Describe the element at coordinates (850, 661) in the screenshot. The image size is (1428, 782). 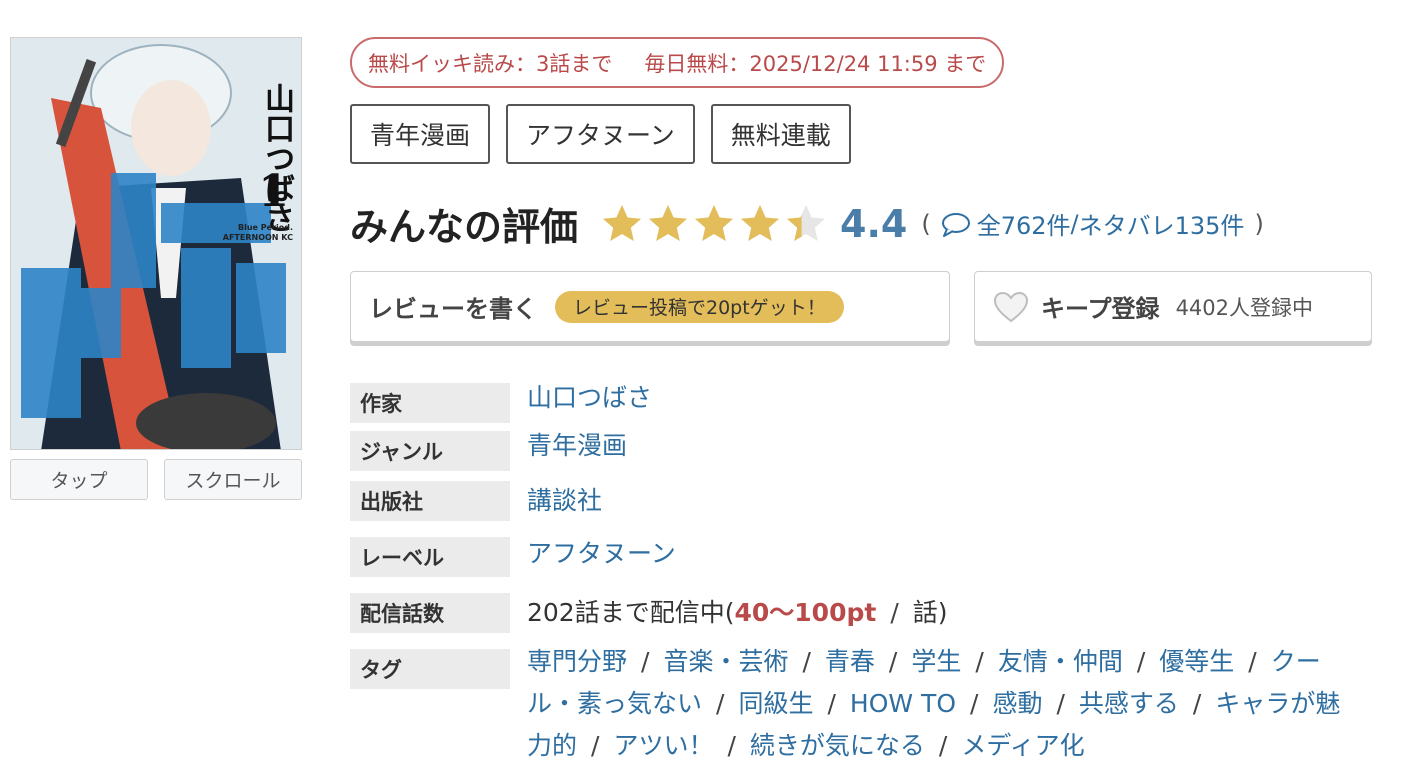
I see `tag-link: 青春` at that location.